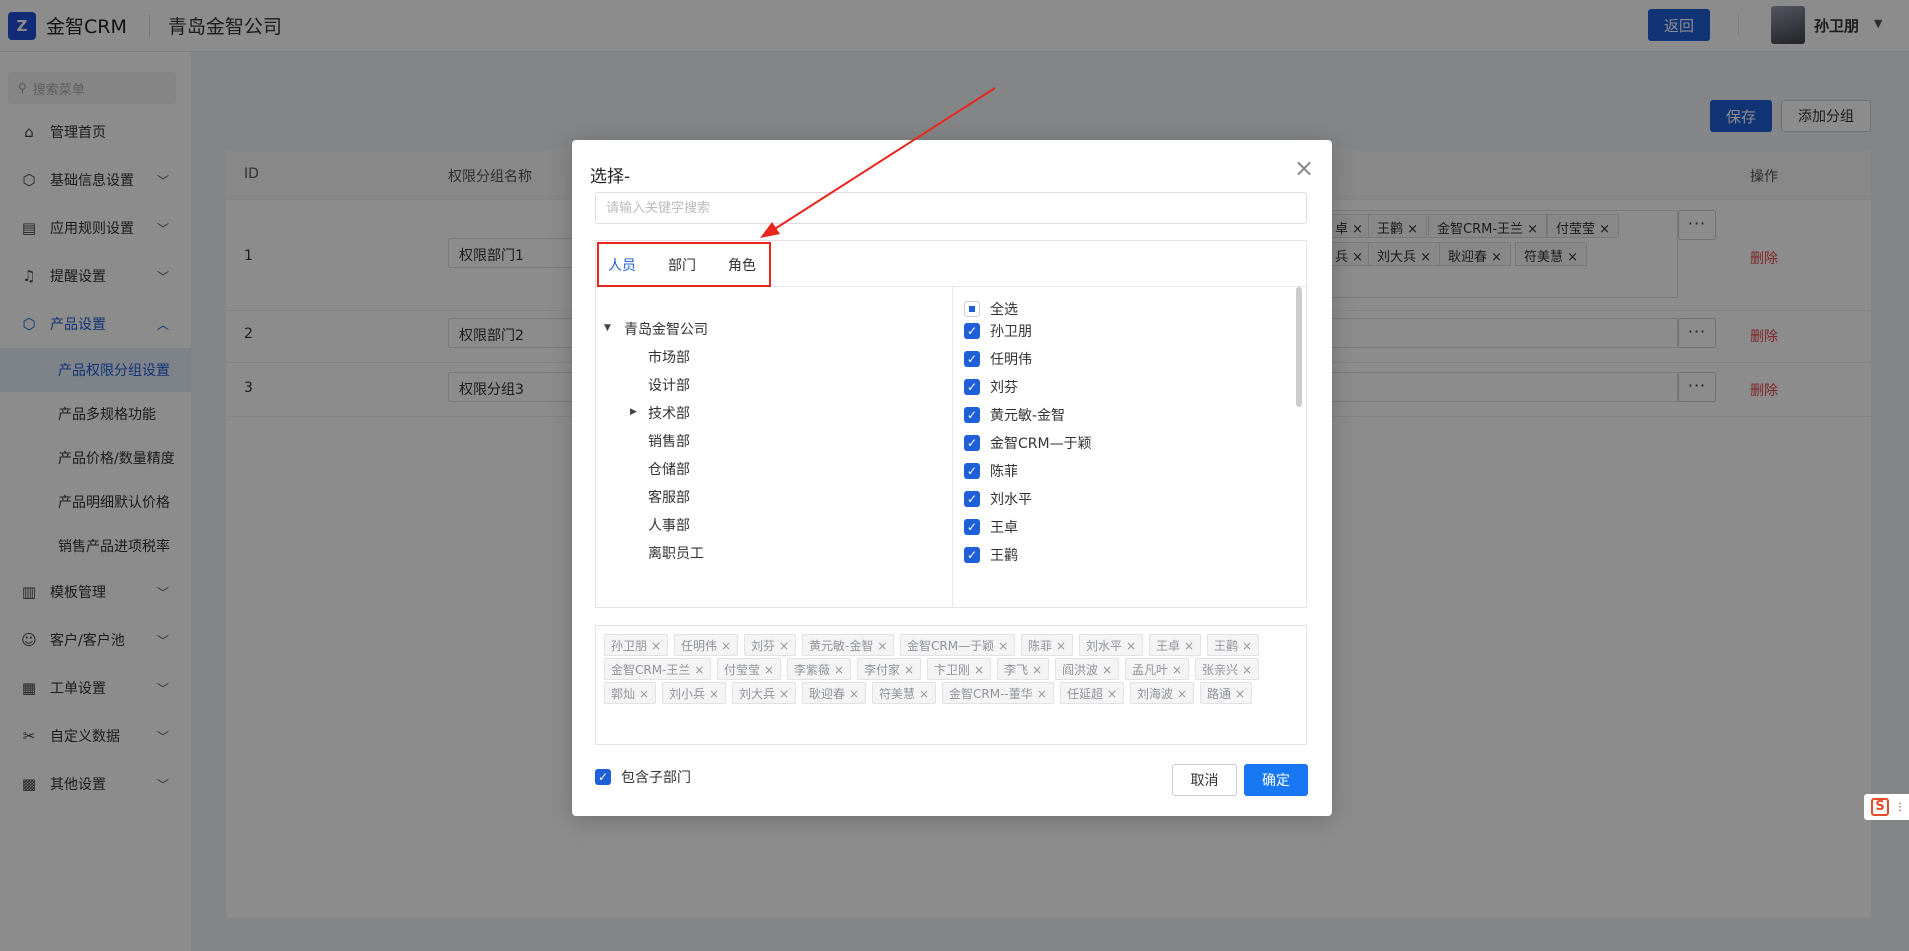 Image resolution: width=1909 pixels, height=951 pixels. What do you see at coordinates (1299, 347) in the screenshot?
I see `people-scrollbar` at bounding box center [1299, 347].